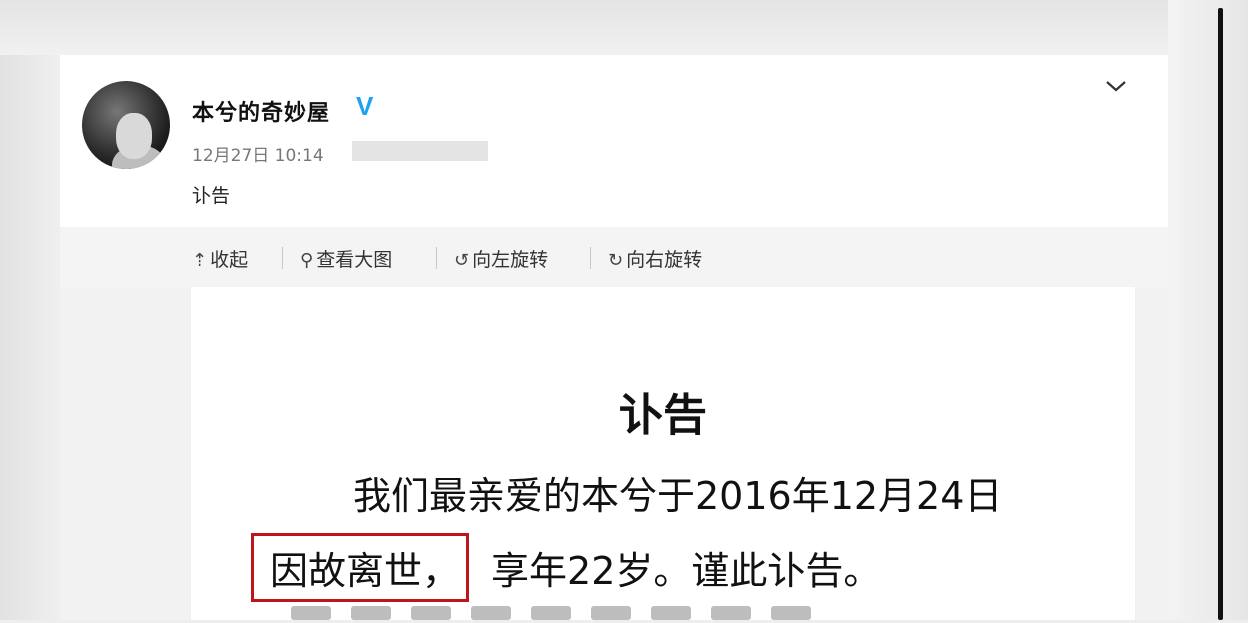 Image resolution: width=1248 pixels, height=623 pixels. Describe the element at coordinates (258, 153) in the screenshot. I see `post-timestamp: 12月27日 10:14` at that location.